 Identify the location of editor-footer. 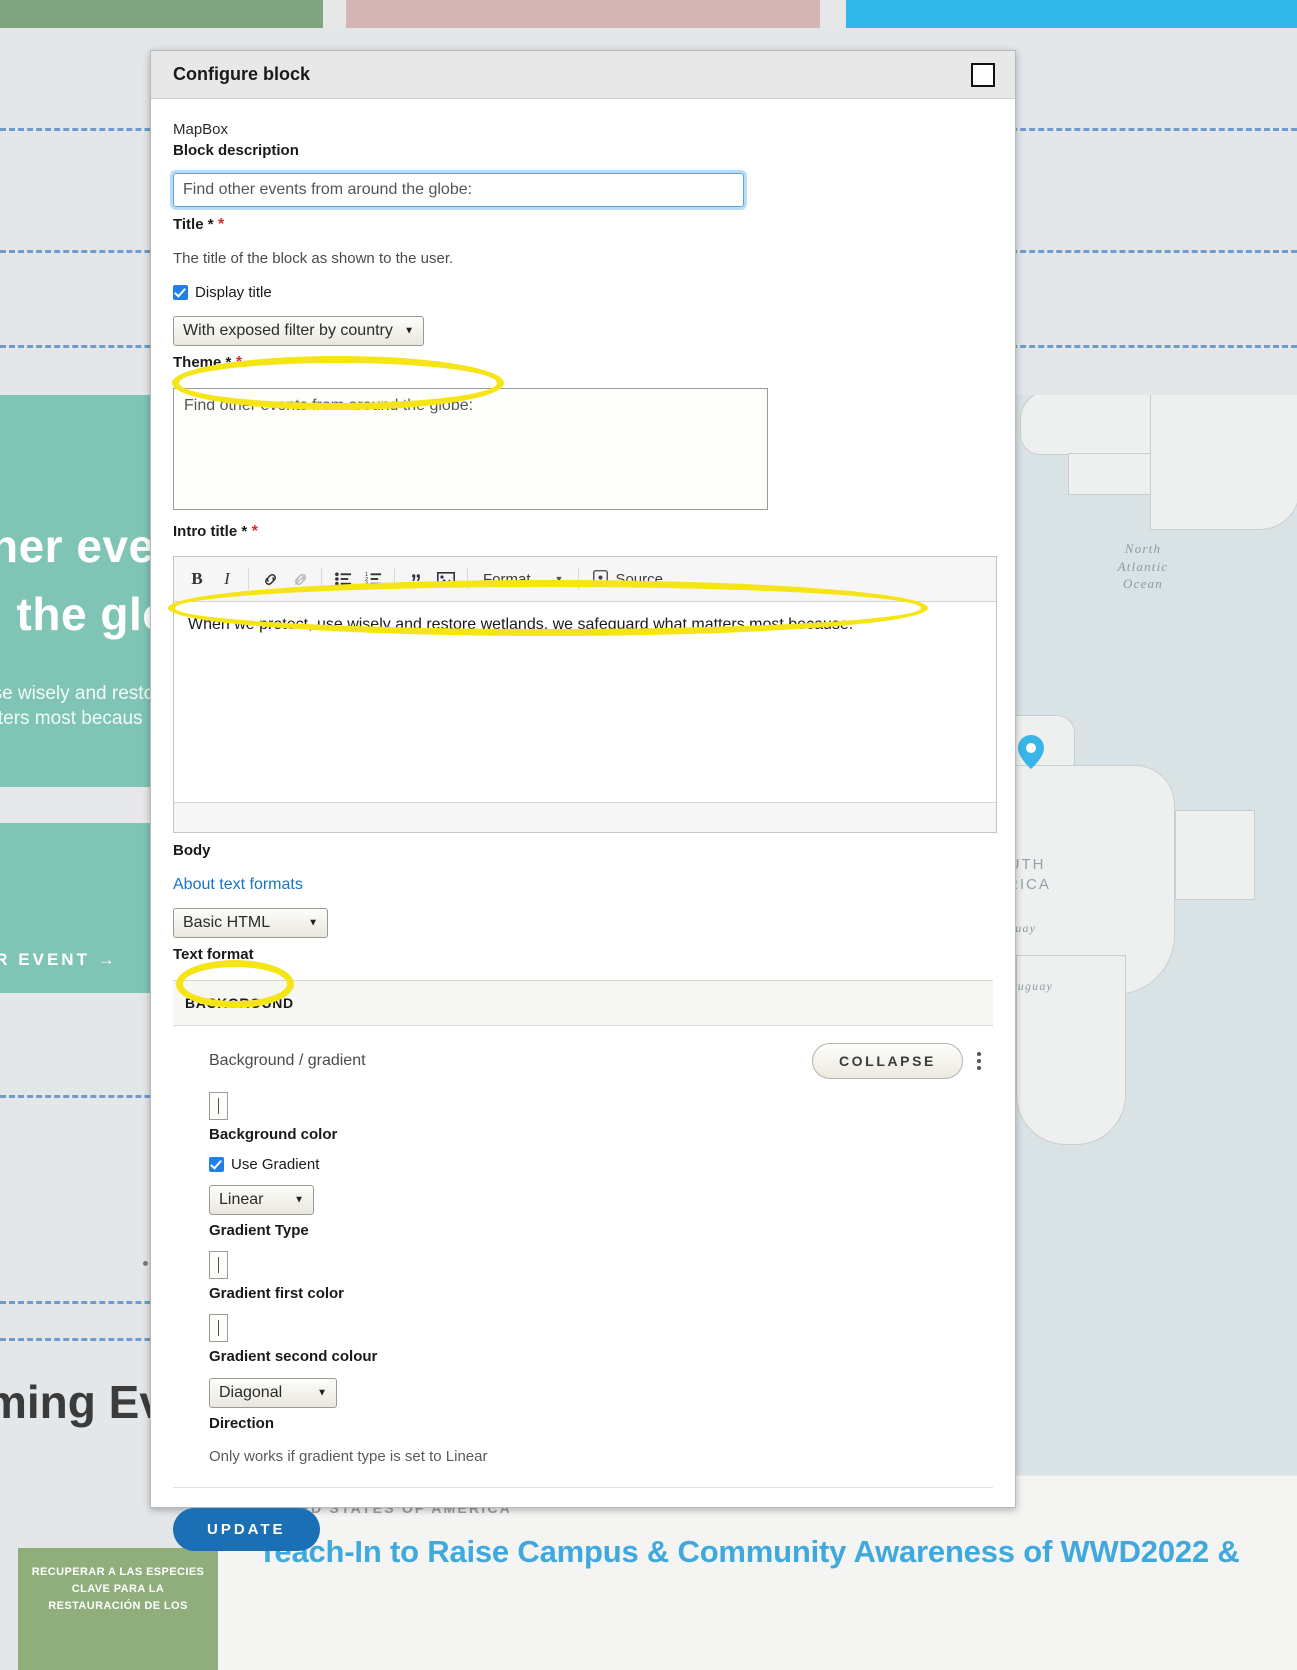
(585, 817).